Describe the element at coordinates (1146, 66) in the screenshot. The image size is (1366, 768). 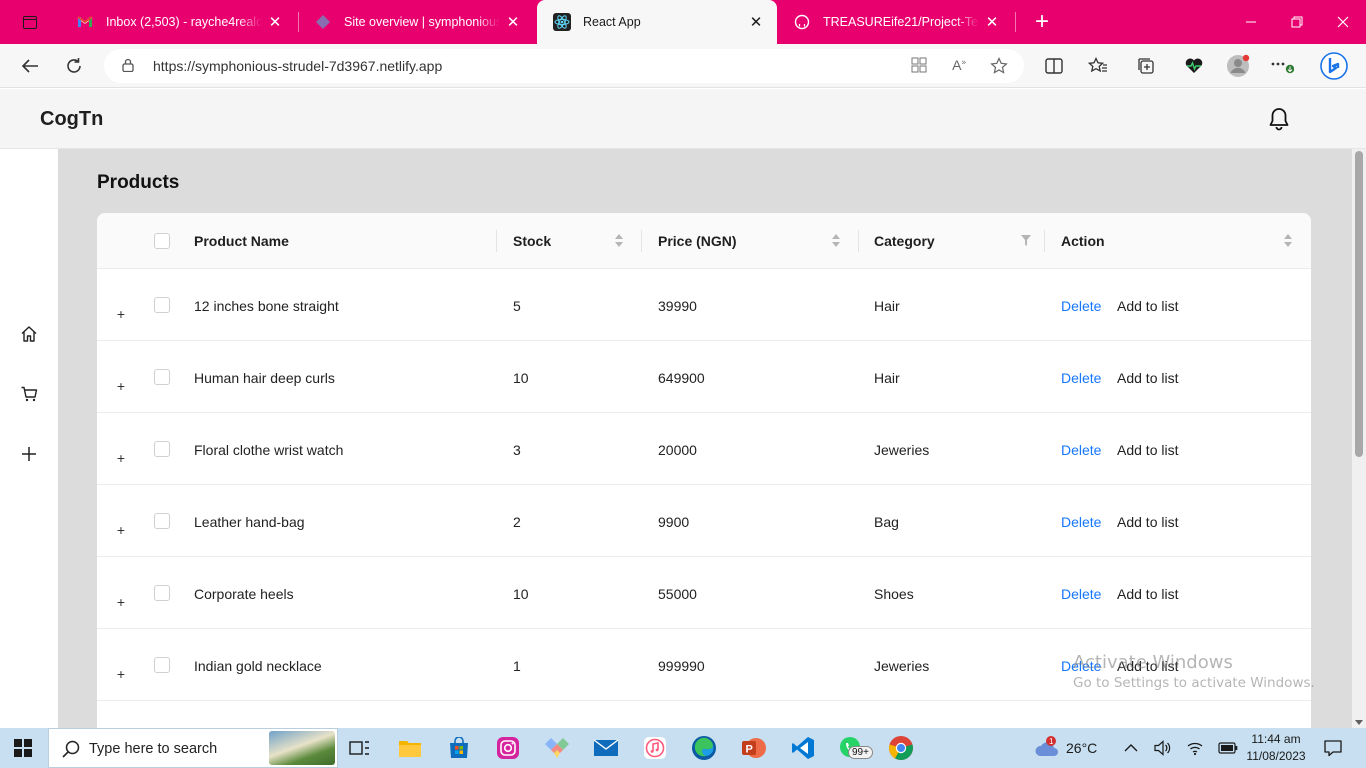
I see `collections-icon` at that location.